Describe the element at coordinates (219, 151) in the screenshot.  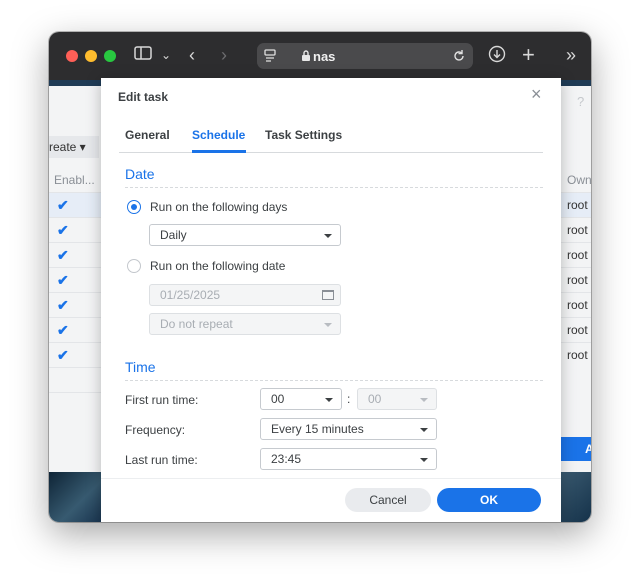
I see `active-tab-indicator` at that location.